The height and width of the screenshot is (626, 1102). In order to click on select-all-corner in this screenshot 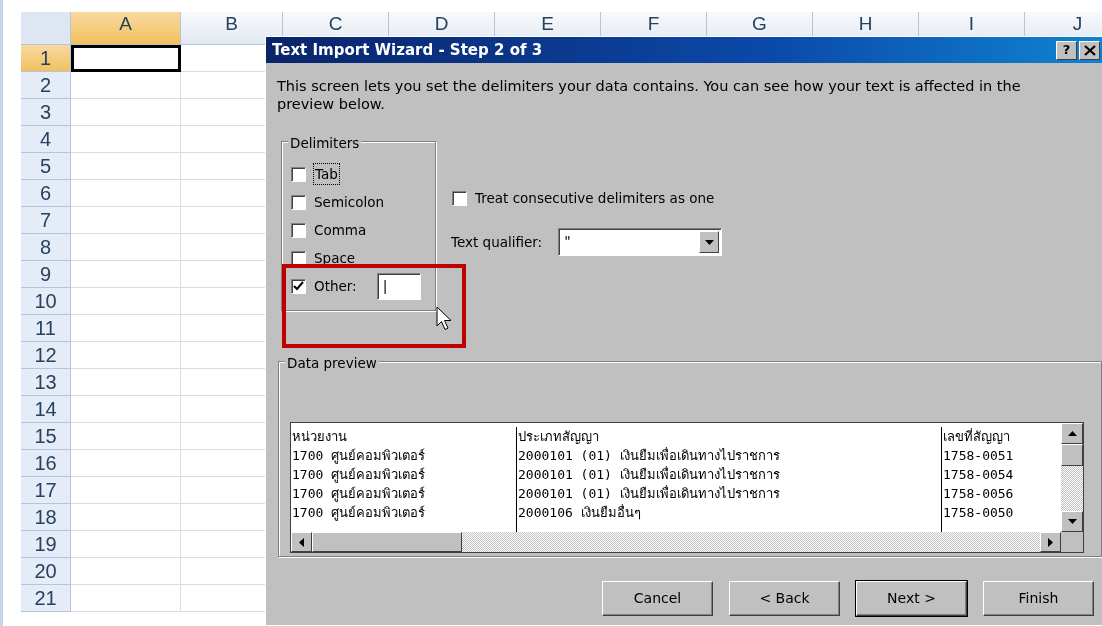, I will do `click(46, 28)`.